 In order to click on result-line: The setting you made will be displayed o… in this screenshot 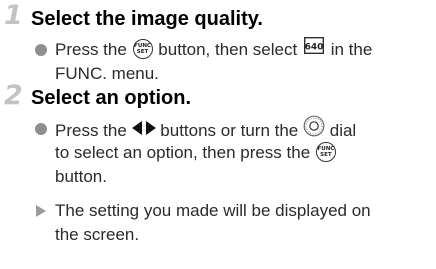, I will do `click(213, 210)`.